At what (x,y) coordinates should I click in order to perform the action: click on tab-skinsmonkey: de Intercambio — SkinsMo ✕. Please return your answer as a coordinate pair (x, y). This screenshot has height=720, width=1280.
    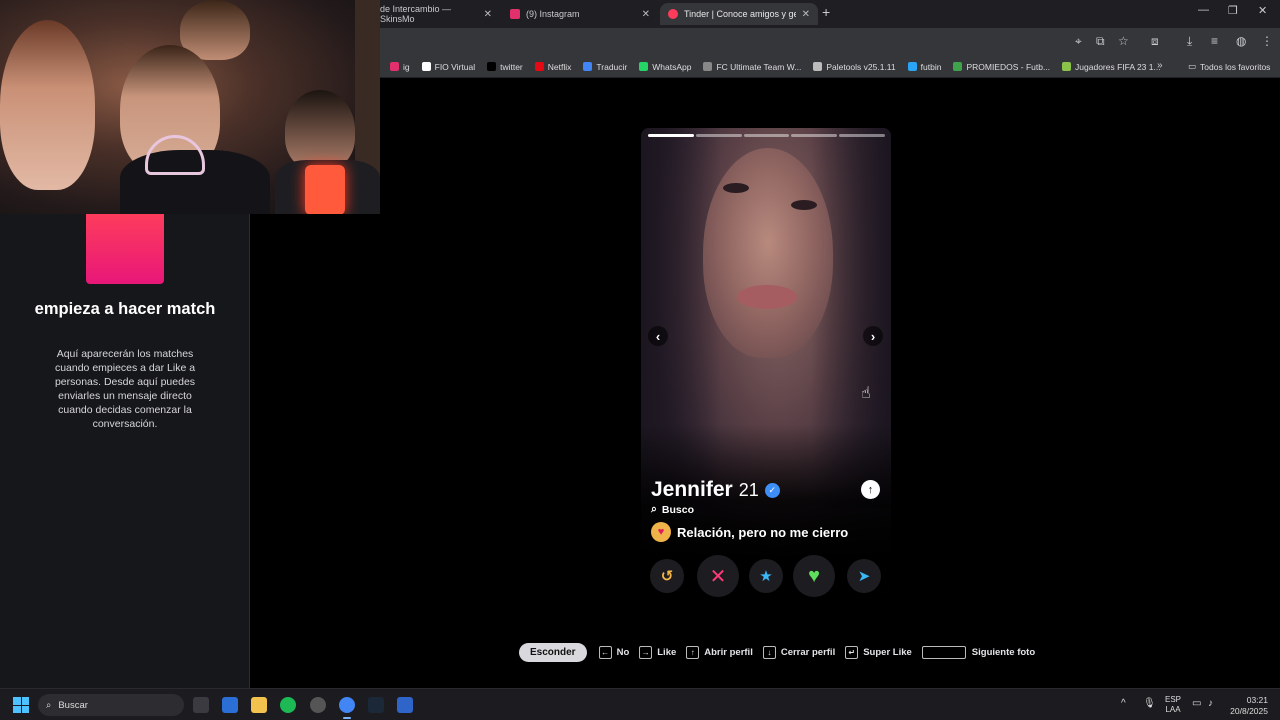
    Looking at the image, I should click on (436, 14).